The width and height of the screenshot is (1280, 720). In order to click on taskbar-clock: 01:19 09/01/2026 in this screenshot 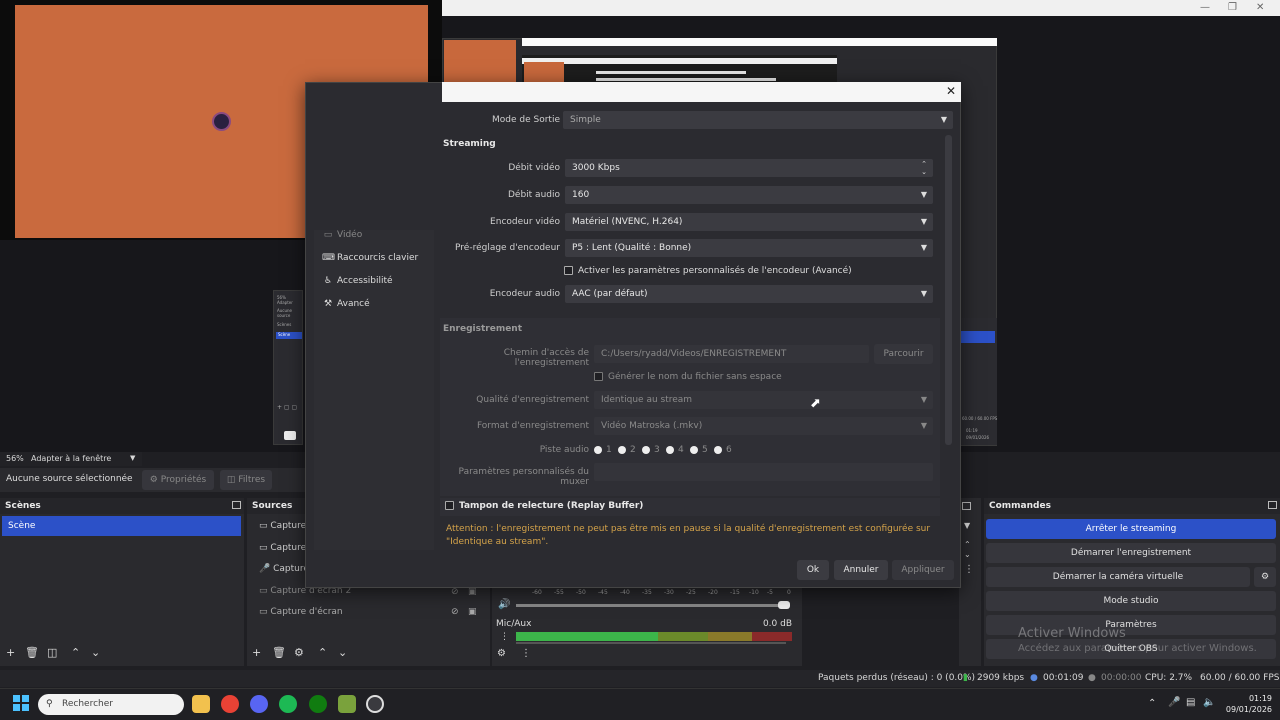, I will do `click(1247, 704)`.